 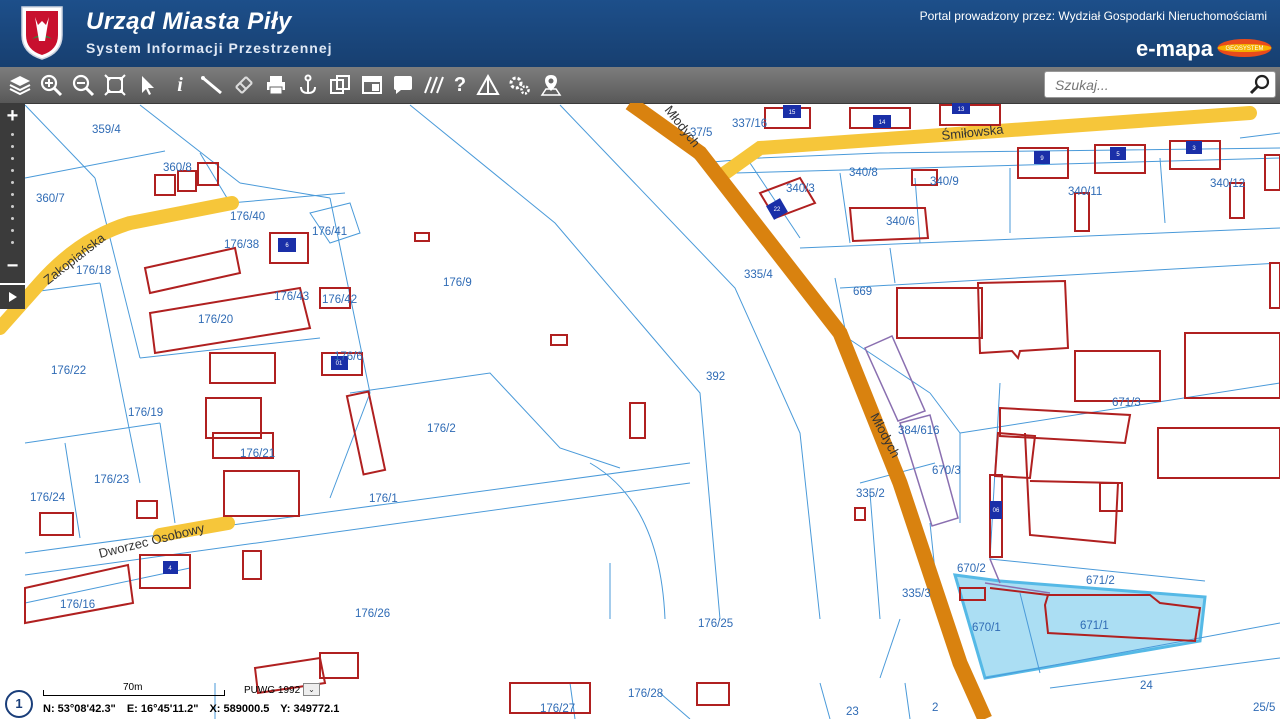 I want to click on svg-text: 340/9, so click(x=944, y=182).